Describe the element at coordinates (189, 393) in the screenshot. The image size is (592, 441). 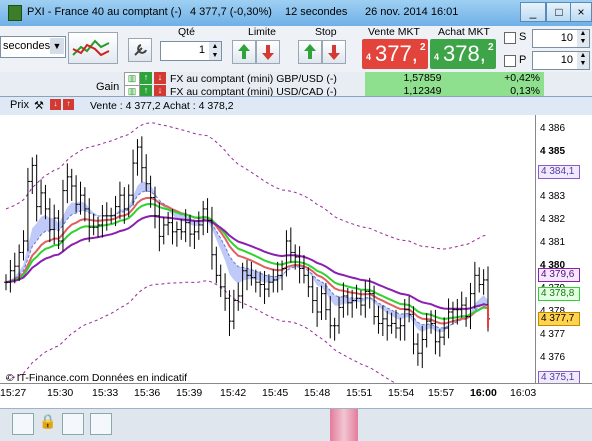
I see `x-tick-label: 15:39` at that location.